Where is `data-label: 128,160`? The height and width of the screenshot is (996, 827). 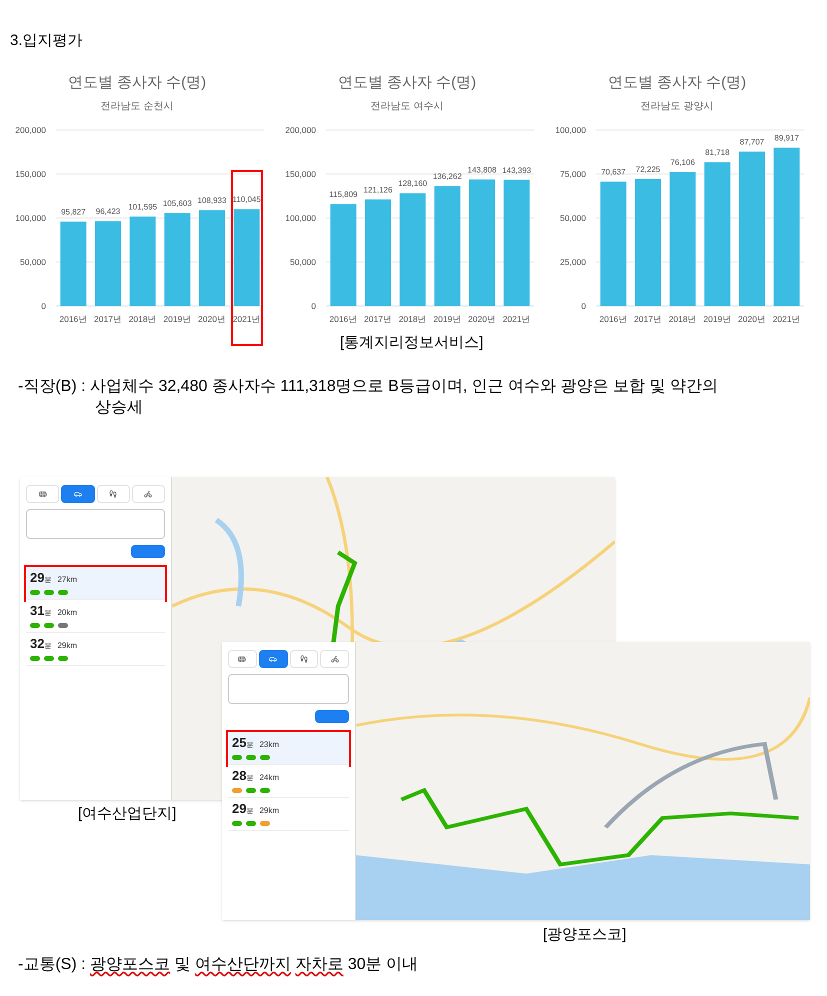
data-label: 128,160 is located at coordinates (413, 183).